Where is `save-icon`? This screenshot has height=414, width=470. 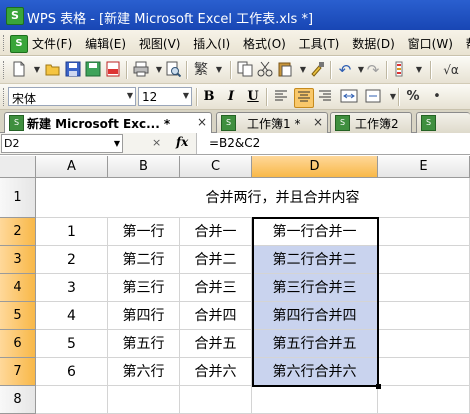 save-icon is located at coordinates (73, 70).